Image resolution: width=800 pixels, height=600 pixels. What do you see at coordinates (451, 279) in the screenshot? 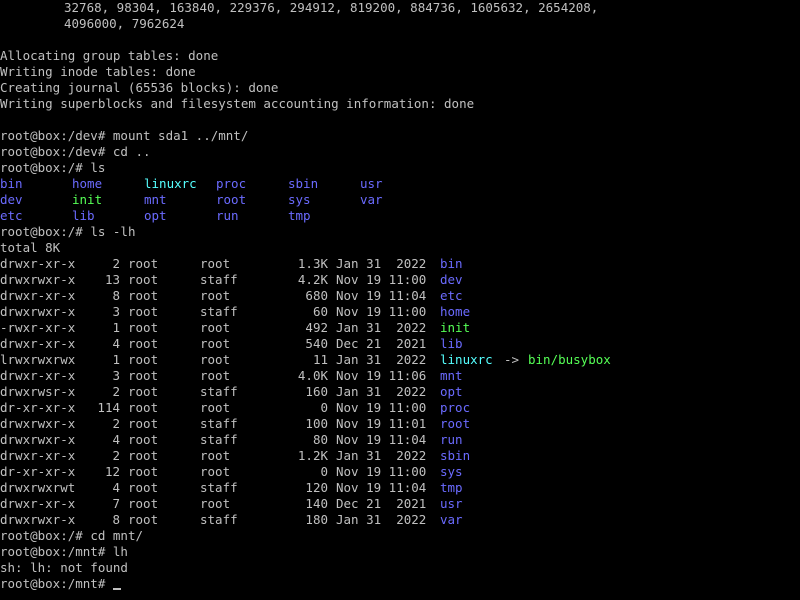
I see `filename-cell: dev` at bounding box center [451, 279].